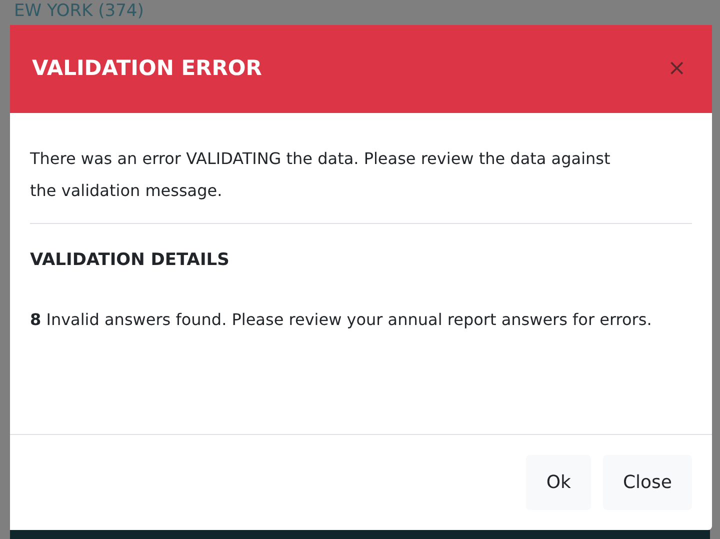  I want to click on details-message: 8 Invalid answers found. Please review your annual report answers for errors., so click(341, 319).